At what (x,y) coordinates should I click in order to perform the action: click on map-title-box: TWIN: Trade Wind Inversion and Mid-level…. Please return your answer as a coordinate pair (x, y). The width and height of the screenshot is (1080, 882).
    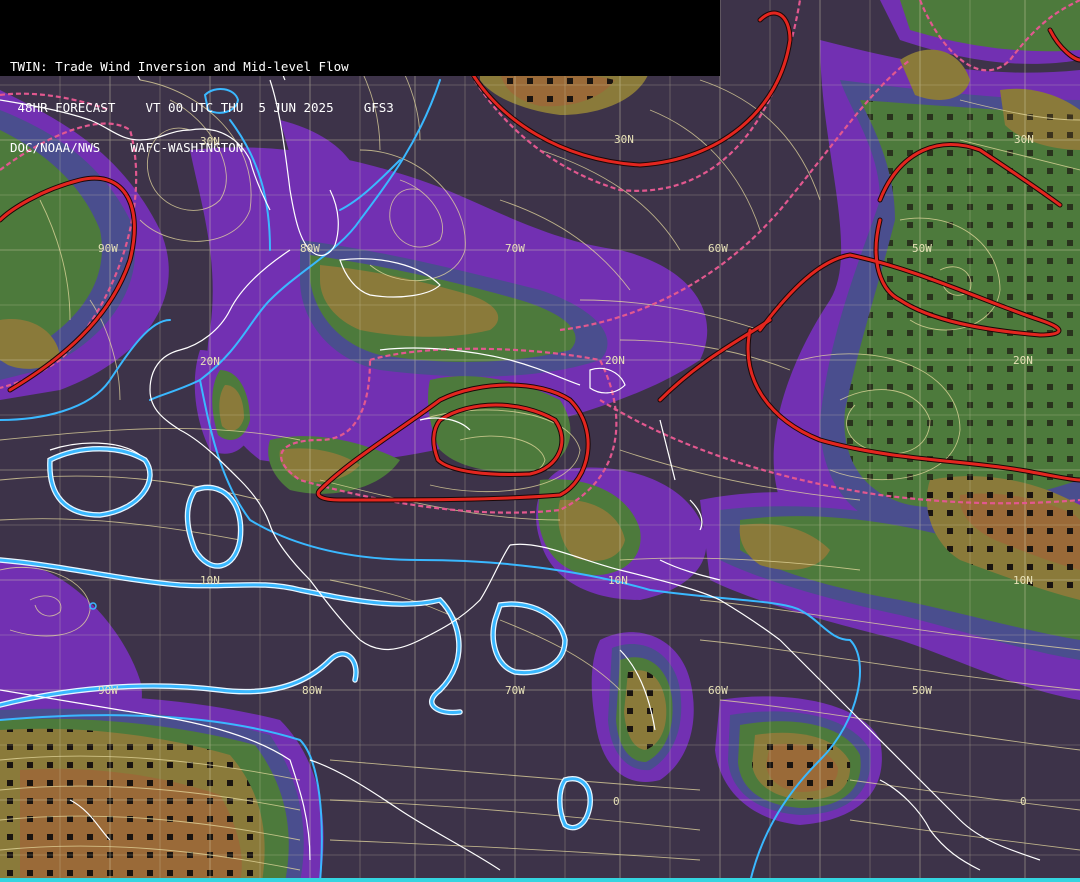
    Looking at the image, I should click on (360, 77).